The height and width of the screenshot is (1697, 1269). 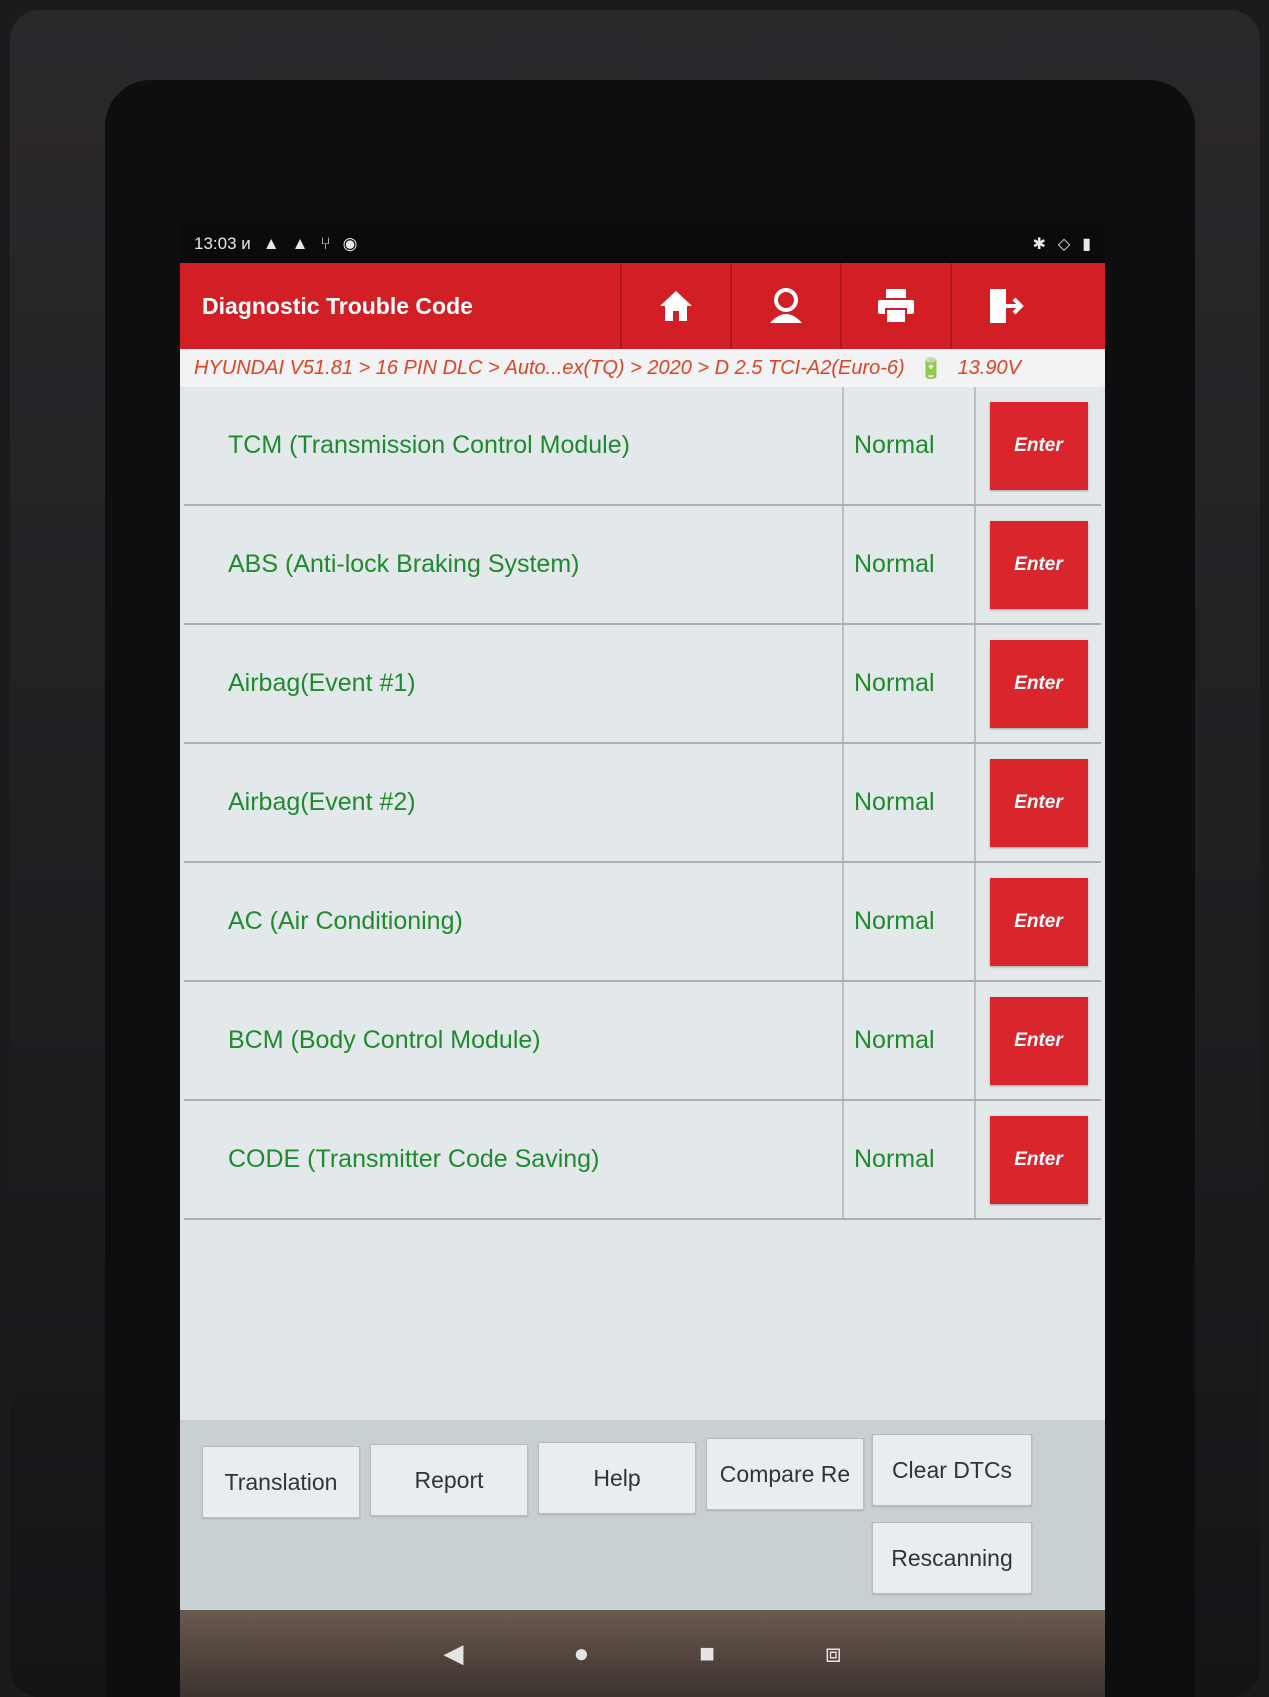 I want to click on warning-icon: ▲, so click(x=271, y=243).